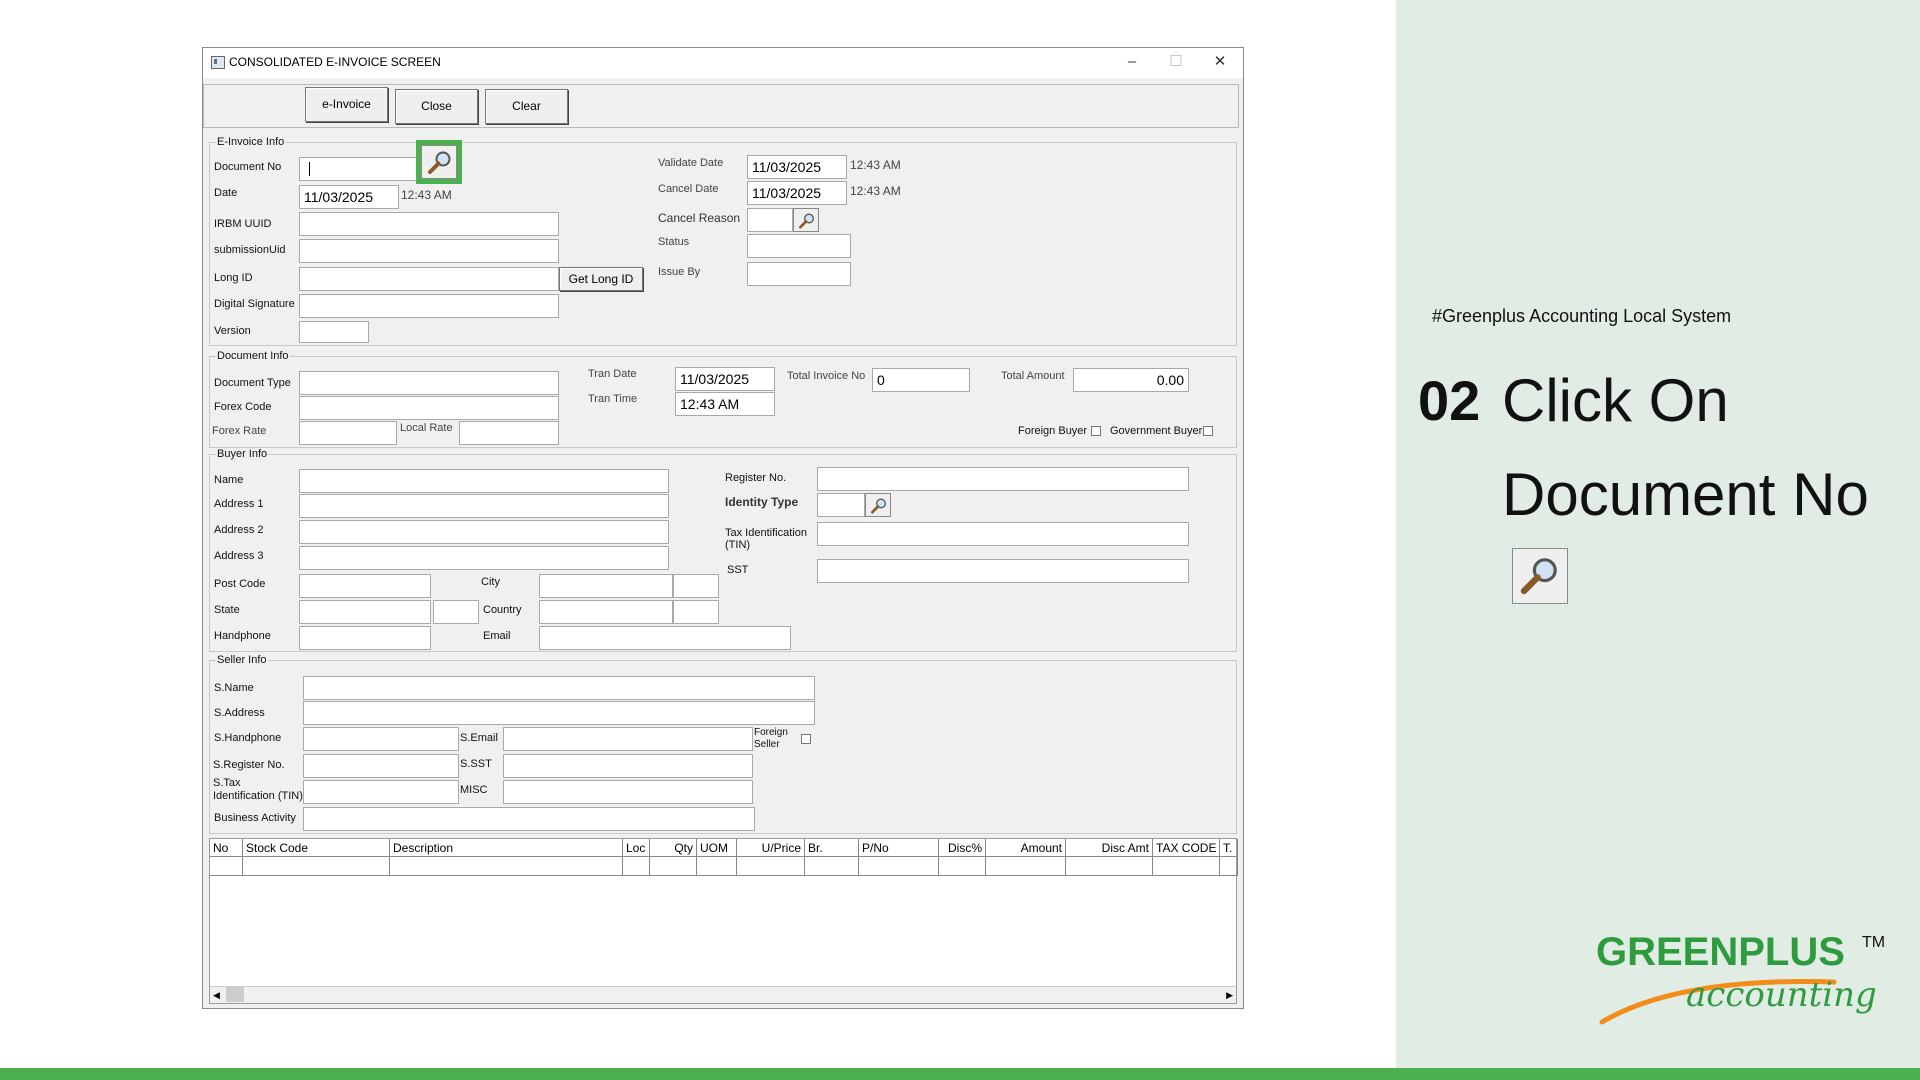  Describe the element at coordinates (365, 638) in the screenshot. I see `handphone-field` at that location.